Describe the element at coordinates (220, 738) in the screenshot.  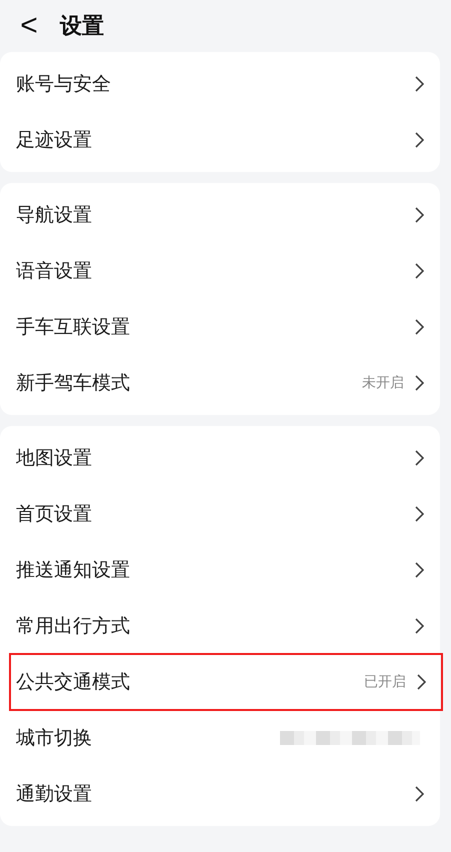
I see `settings-row: 城市切换` at that location.